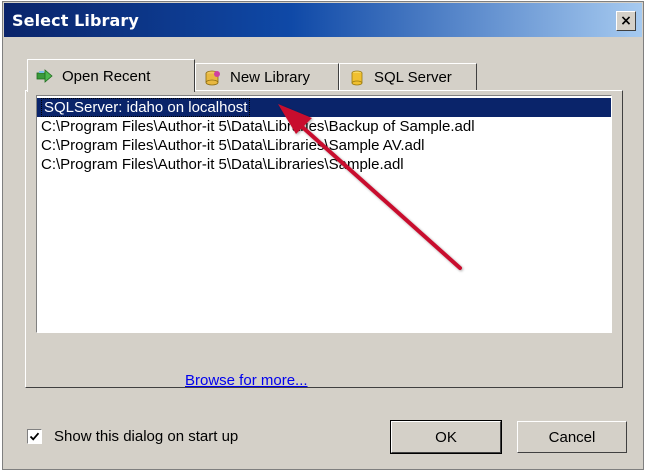 The height and width of the screenshot is (471, 646). I want to click on ok-button: OK, so click(446, 437).